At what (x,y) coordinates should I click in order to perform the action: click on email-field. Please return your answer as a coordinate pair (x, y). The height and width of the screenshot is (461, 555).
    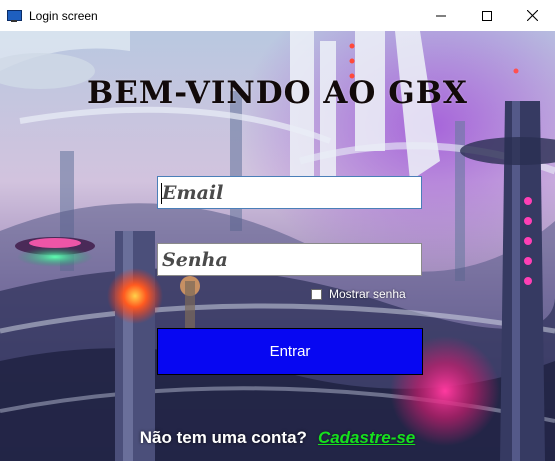
    Looking at the image, I should click on (289, 192).